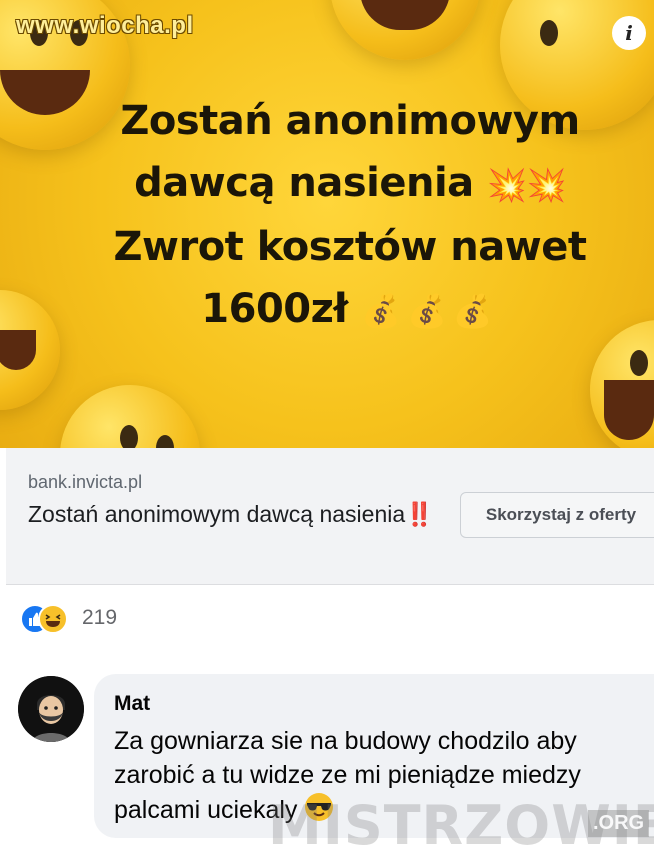 The height and width of the screenshot is (857, 654). What do you see at coordinates (105, 25) in the screenshot?
I see `site-watermark: www.wiocha.pl` at bounding box center [105, 25].